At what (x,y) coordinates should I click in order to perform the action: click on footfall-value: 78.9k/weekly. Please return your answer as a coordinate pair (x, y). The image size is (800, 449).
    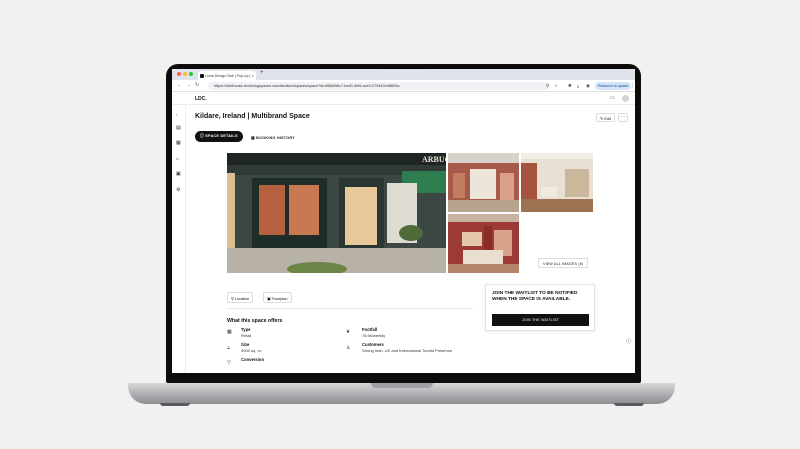
    Looking at the image, I should click on (374, 335).